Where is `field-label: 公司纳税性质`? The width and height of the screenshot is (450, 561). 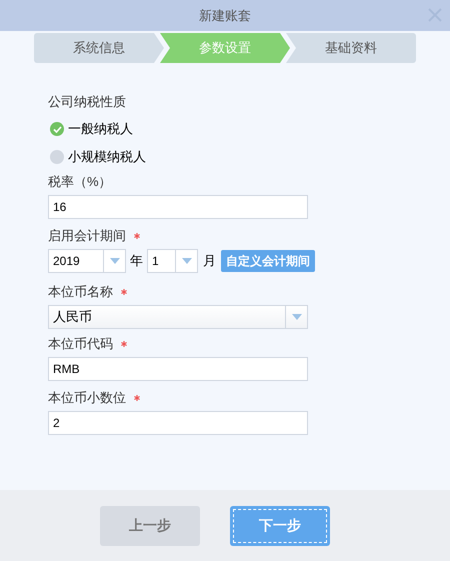
field-label: 公司纳税性质 is located at coordinates (87, 102).